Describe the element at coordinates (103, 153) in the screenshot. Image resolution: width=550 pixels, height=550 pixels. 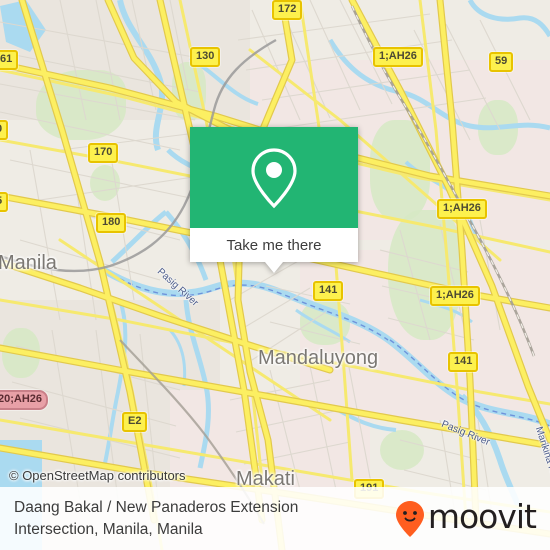
I see `route-shield: 170` at that location.